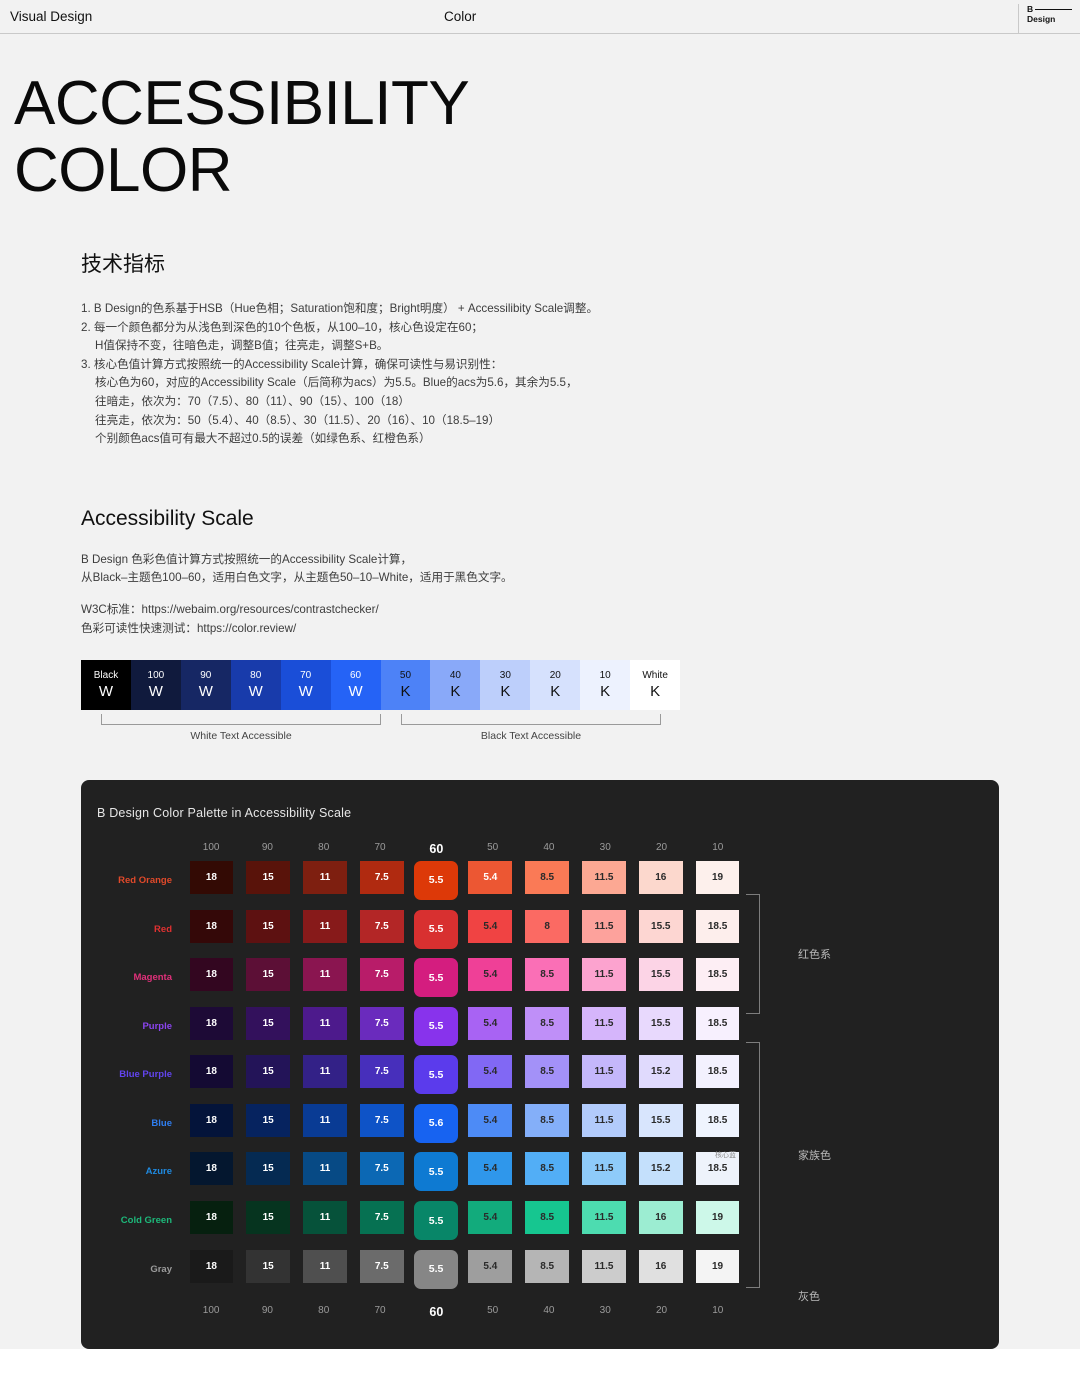 This screenshot has width=1080, height=1391. I want to click on scale-swatch: 100 W, so click(155, 685).